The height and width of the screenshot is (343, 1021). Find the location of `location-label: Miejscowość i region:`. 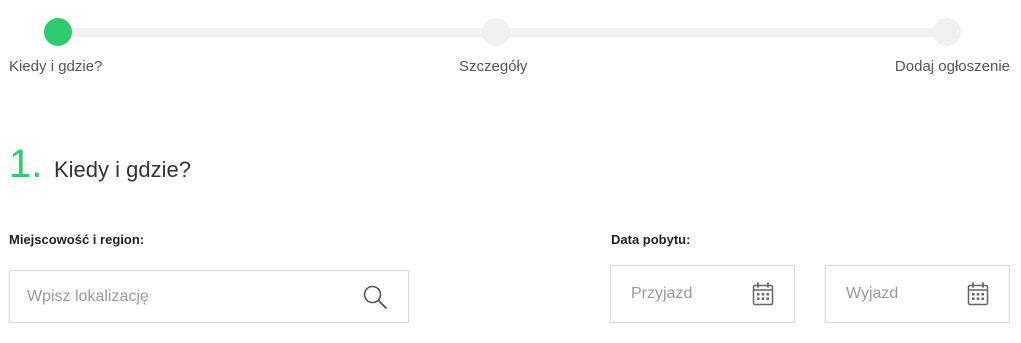

location-label: Miejscowość i region: is located at coordinates (77, 239).